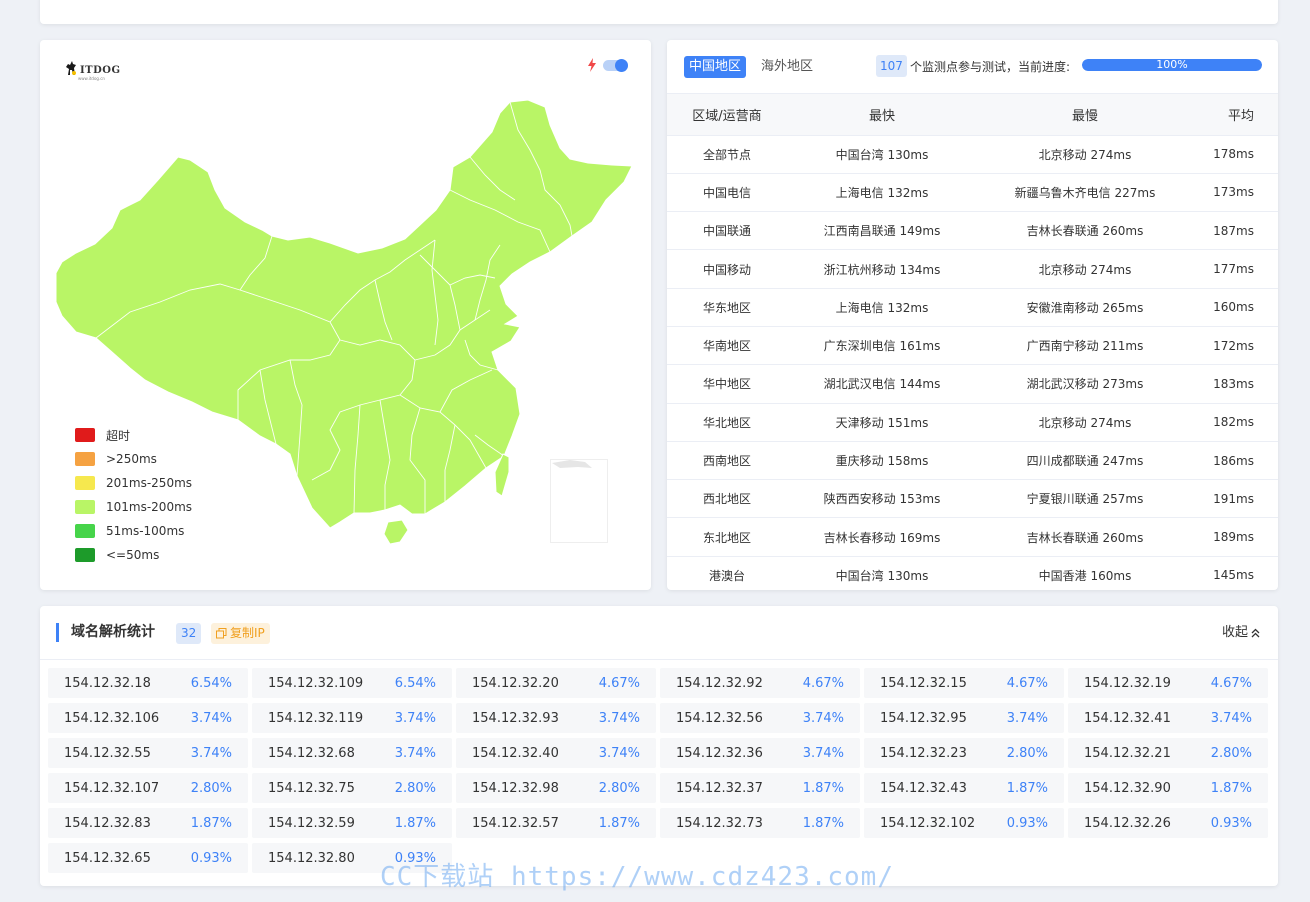 This screenshot has width=1310, height=902. What do you see at coordinates (1235, 307) in the screenshot?
I see `cell-avg: 160ms` at bounding box center [1235, 307].